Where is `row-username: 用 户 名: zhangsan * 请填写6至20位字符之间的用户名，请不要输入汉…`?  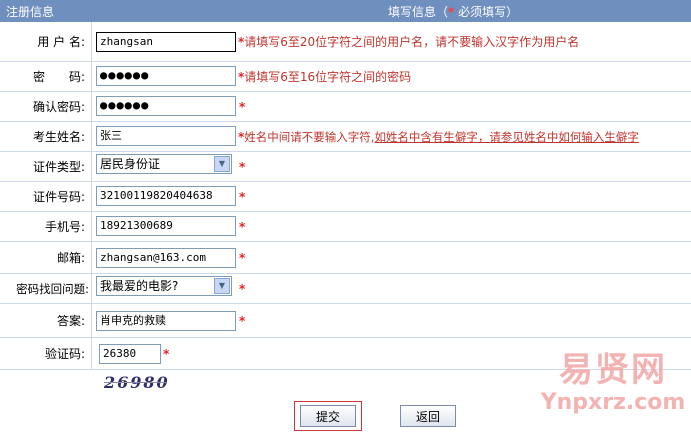 row-username: 用 户 名: zhangsan * 请填写6至20位字符之间的用户名，请不要输入汉… is located at coordinates (345, 42).